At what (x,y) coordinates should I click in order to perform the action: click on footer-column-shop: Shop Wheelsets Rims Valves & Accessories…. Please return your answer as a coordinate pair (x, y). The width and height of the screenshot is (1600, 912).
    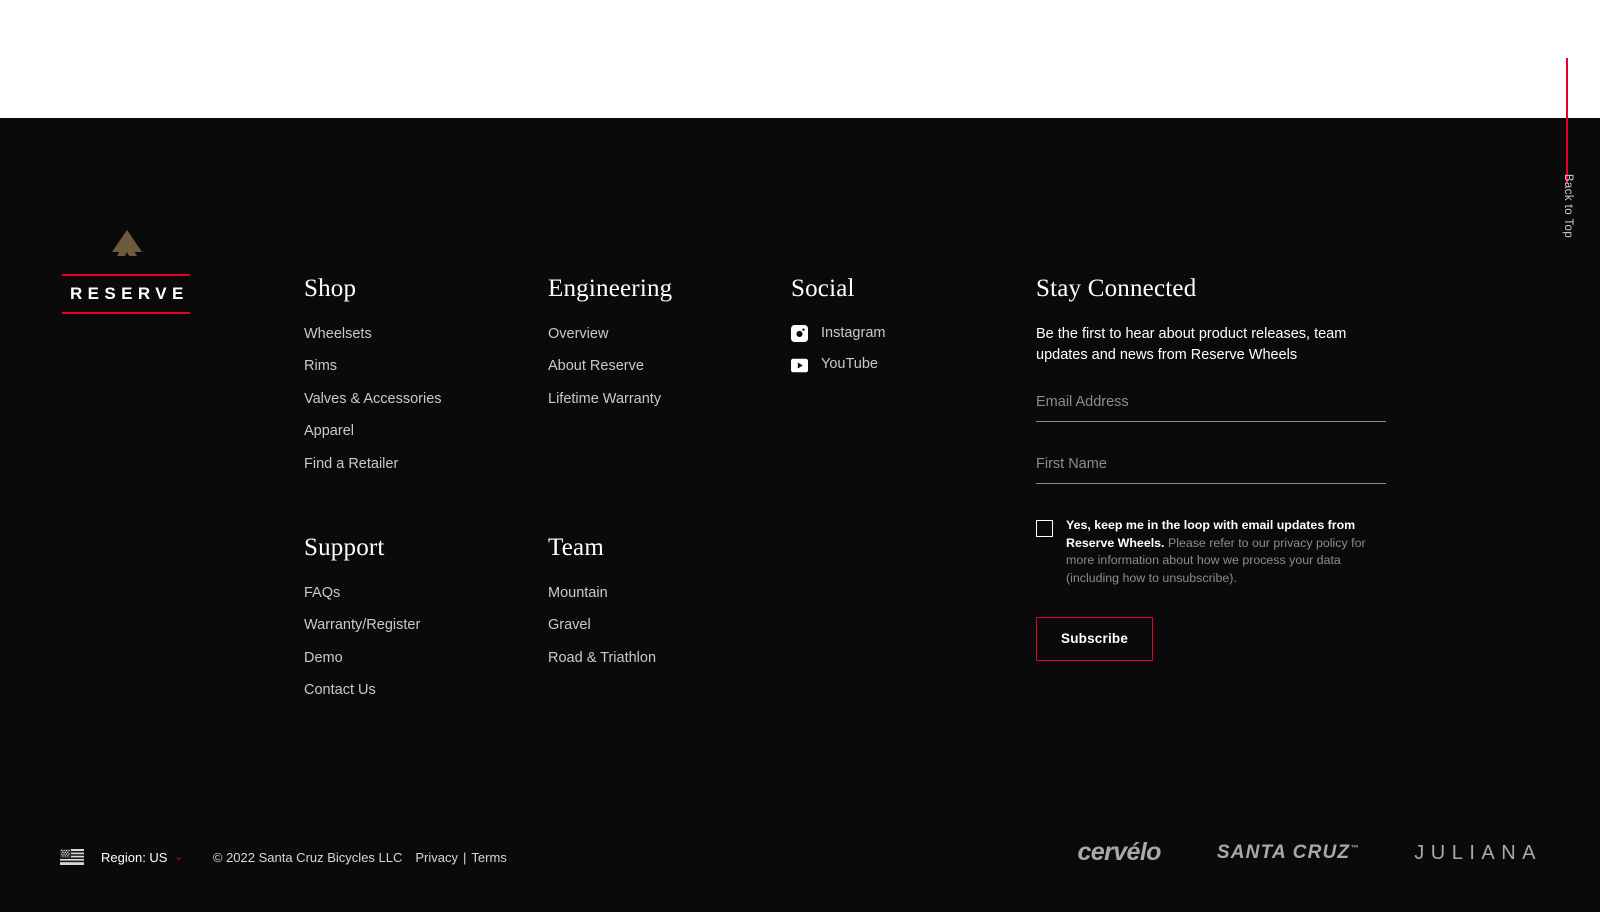
    Looking at the image, I should click on (373, 381).